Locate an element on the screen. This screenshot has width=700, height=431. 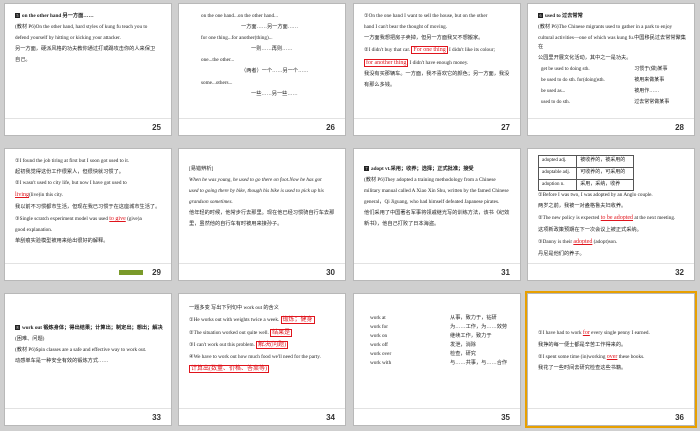
slide-text: hand I can't bear the thought of moving. is located at coordinates (406, 27).